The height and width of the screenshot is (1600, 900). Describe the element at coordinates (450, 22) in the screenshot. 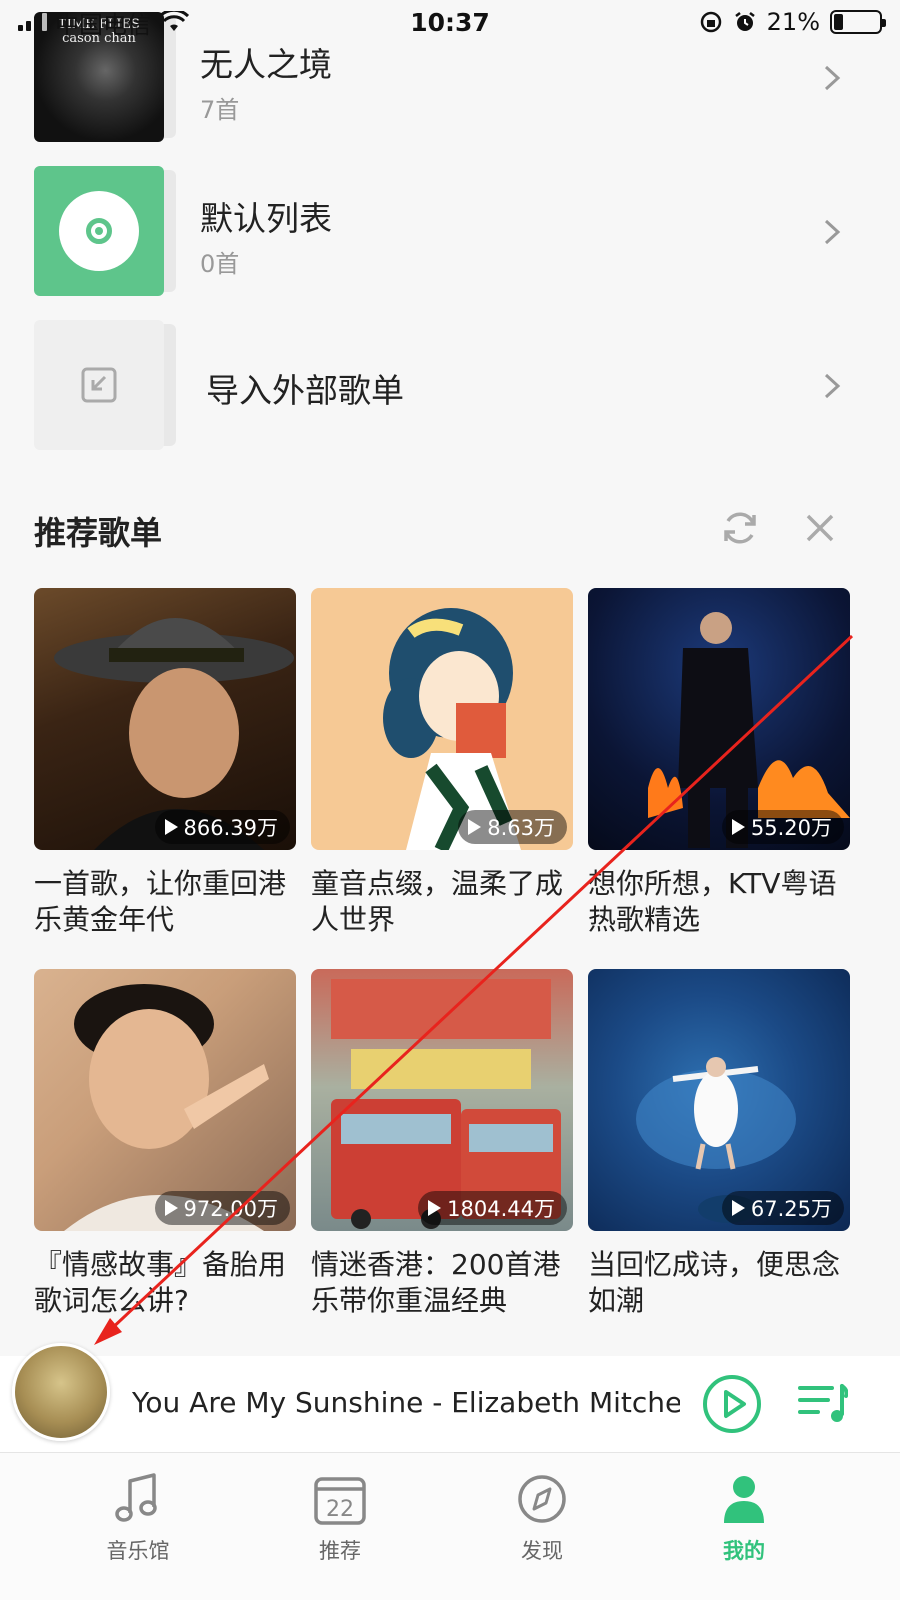

I see `status-bar: 中国电信 10:37 21%` at that location.